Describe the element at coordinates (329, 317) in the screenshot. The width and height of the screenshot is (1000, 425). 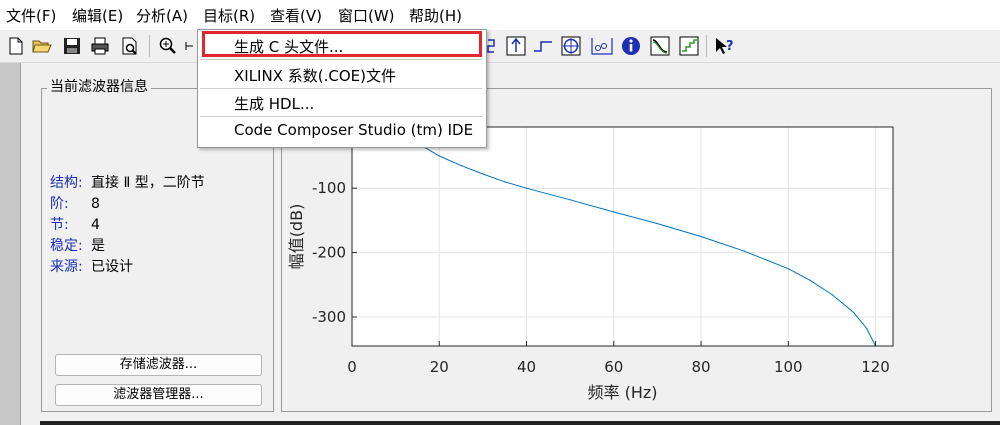
I see `y-tick-label: -300` at that location.